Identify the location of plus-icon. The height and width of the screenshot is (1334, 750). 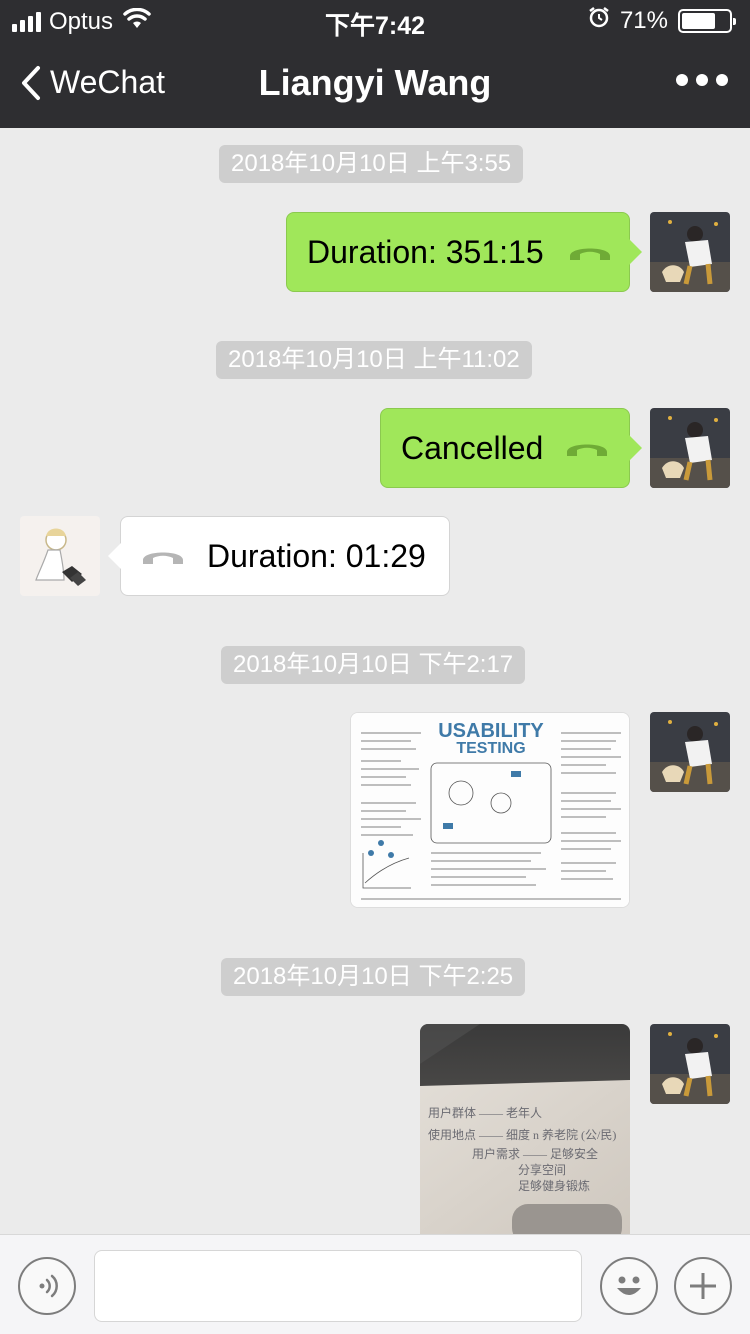
(703, 1286).